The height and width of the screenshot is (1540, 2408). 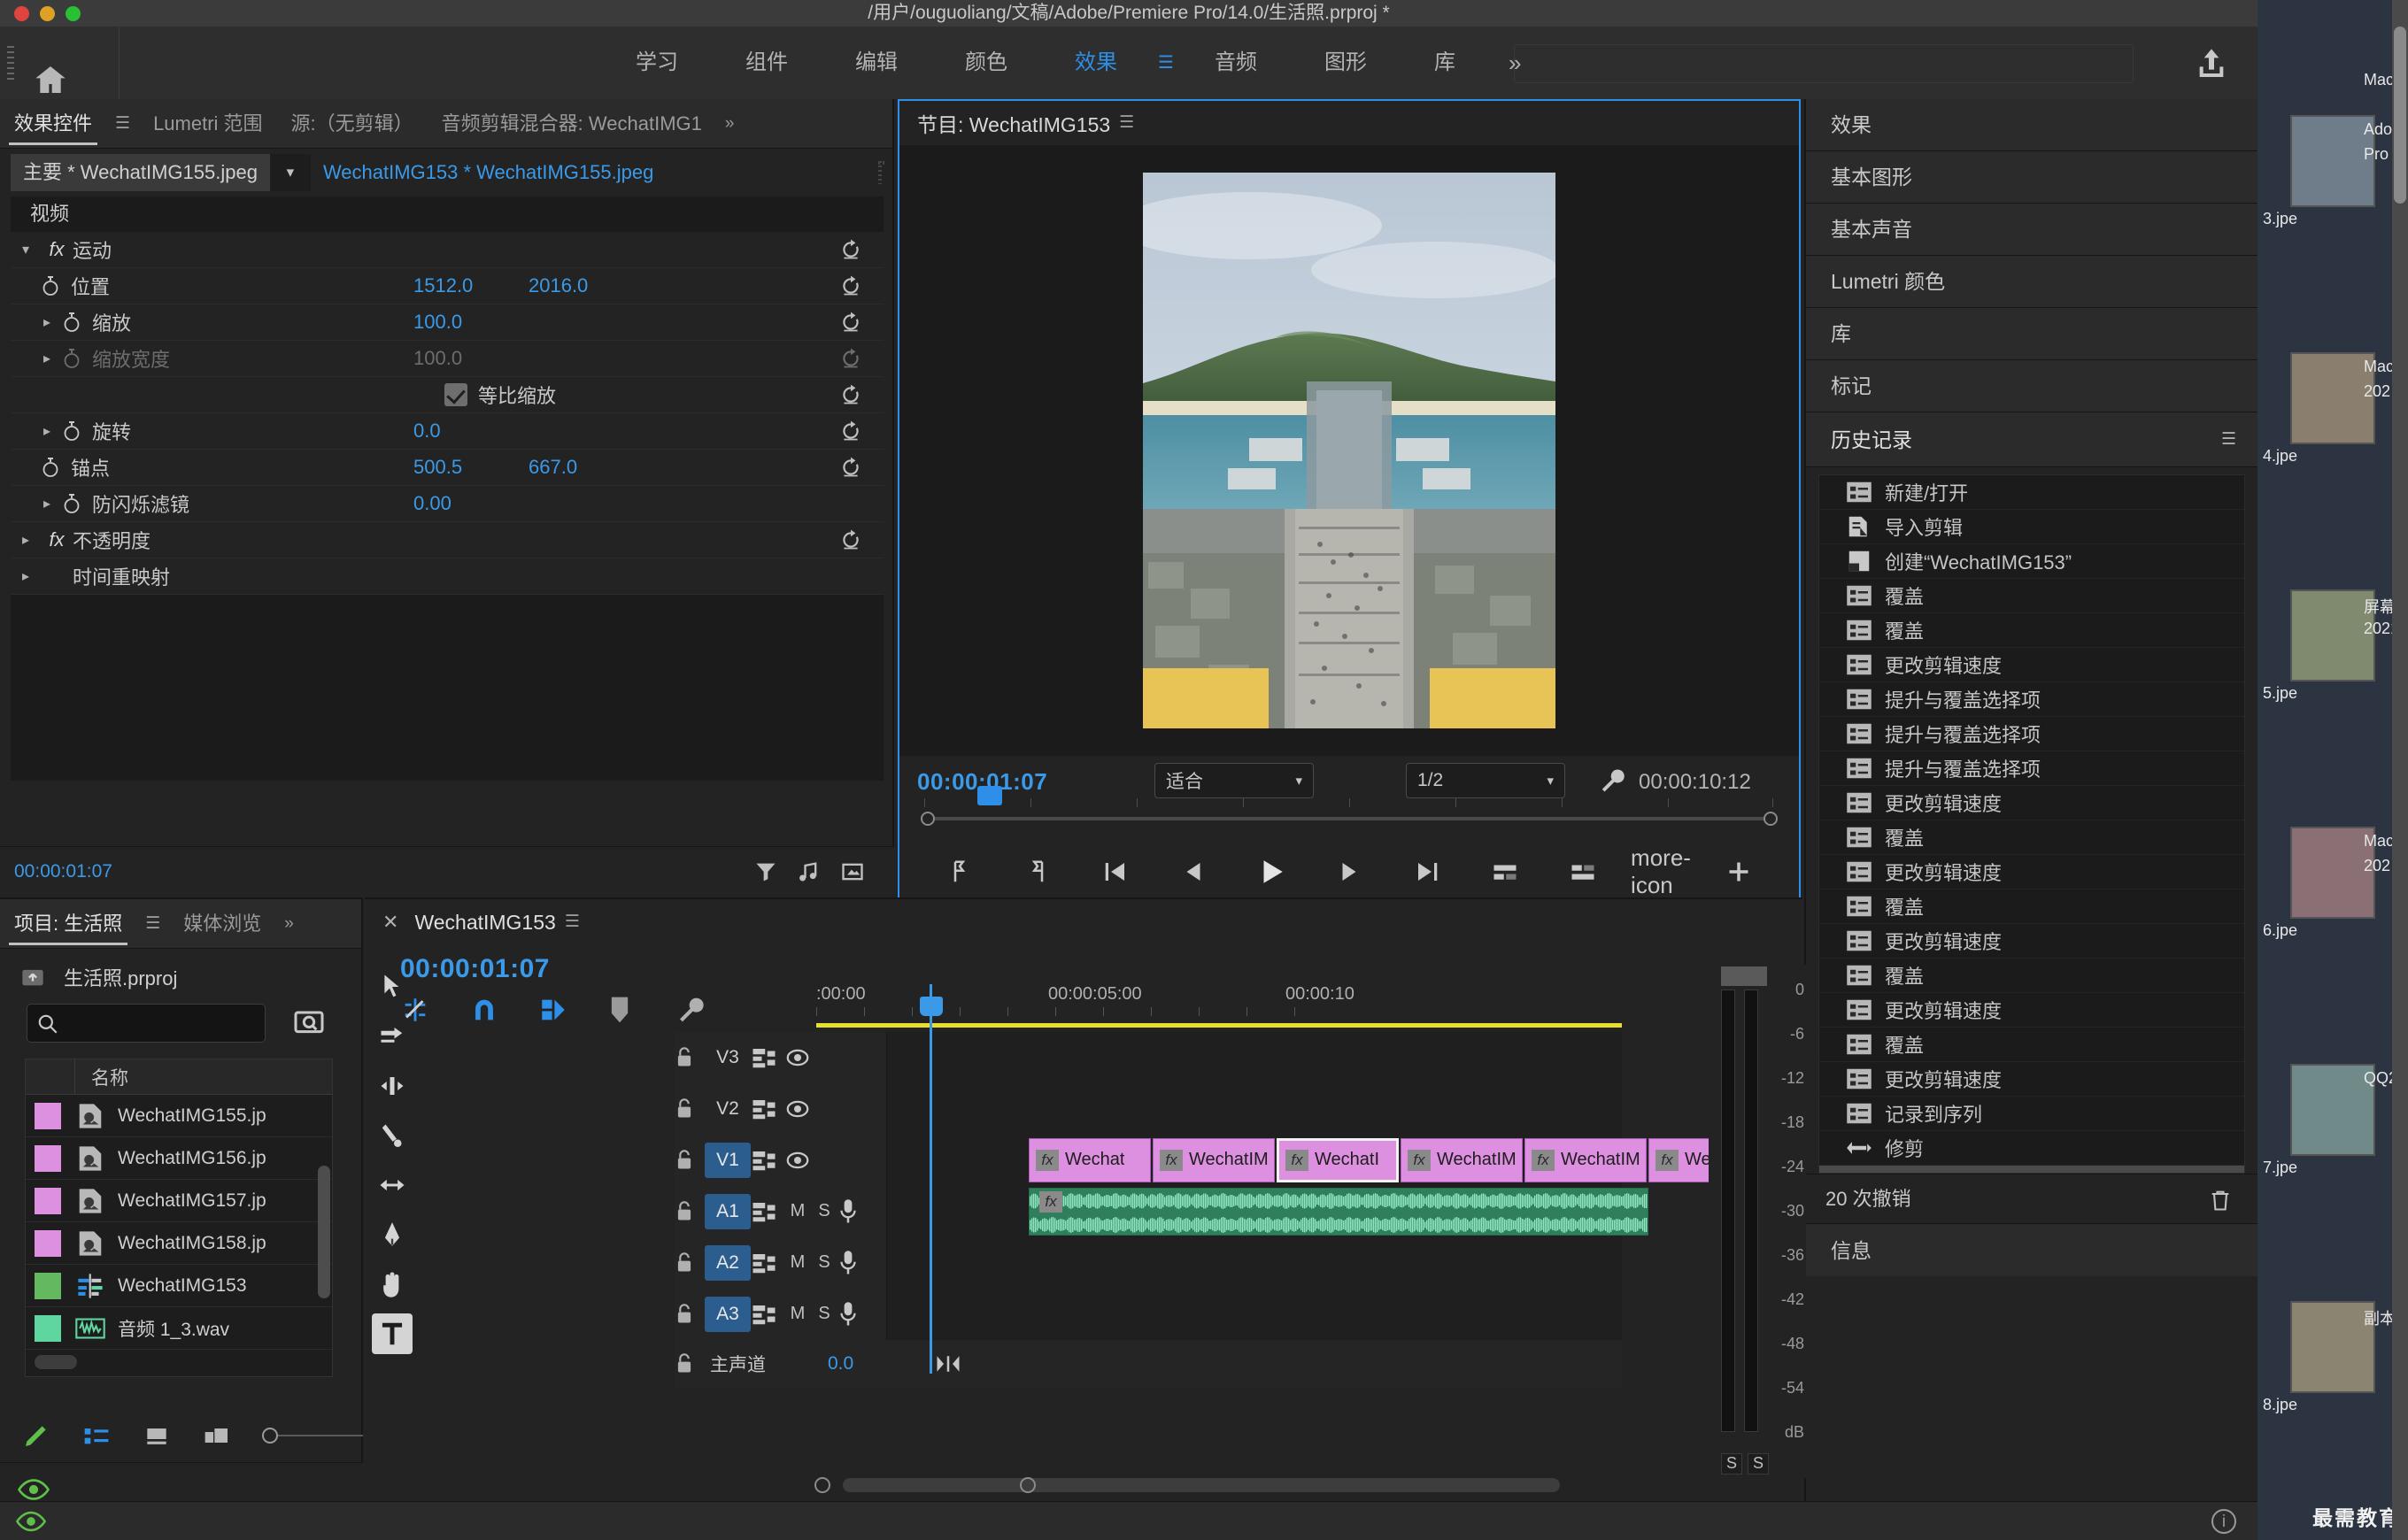 I want to click on project-menu-icon: ☰, so click(x=152, y=924).